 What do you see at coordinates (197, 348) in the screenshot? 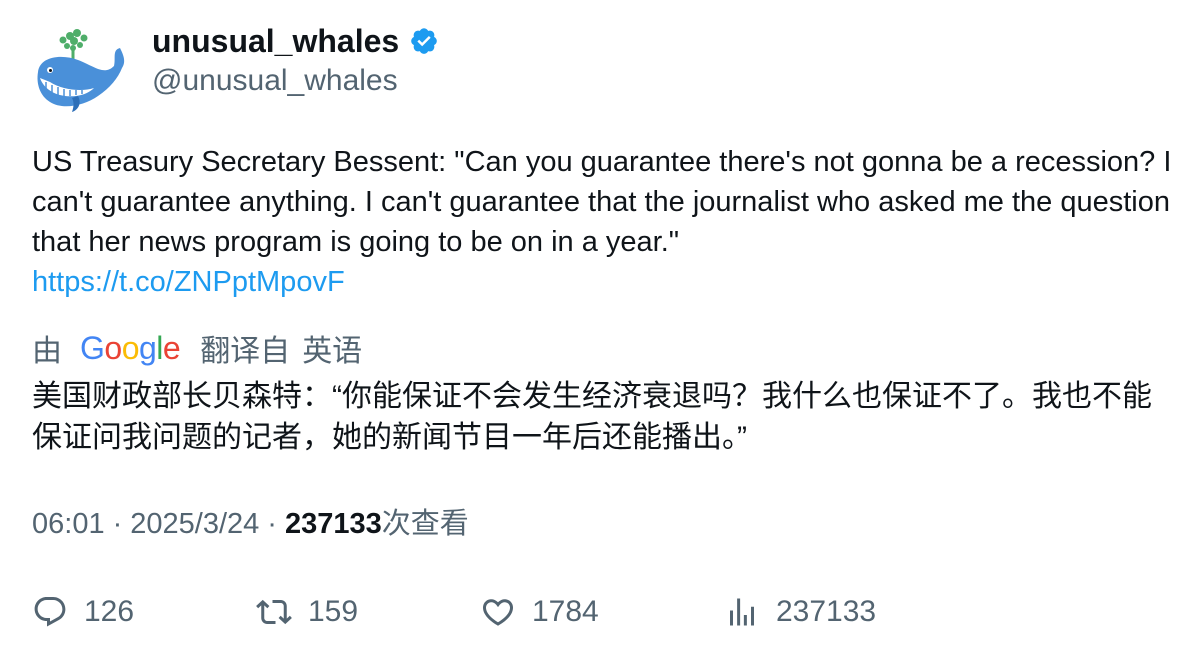
I see `translation-header: 由 Google 翻译自 英语` at bounding box center [197, 348].